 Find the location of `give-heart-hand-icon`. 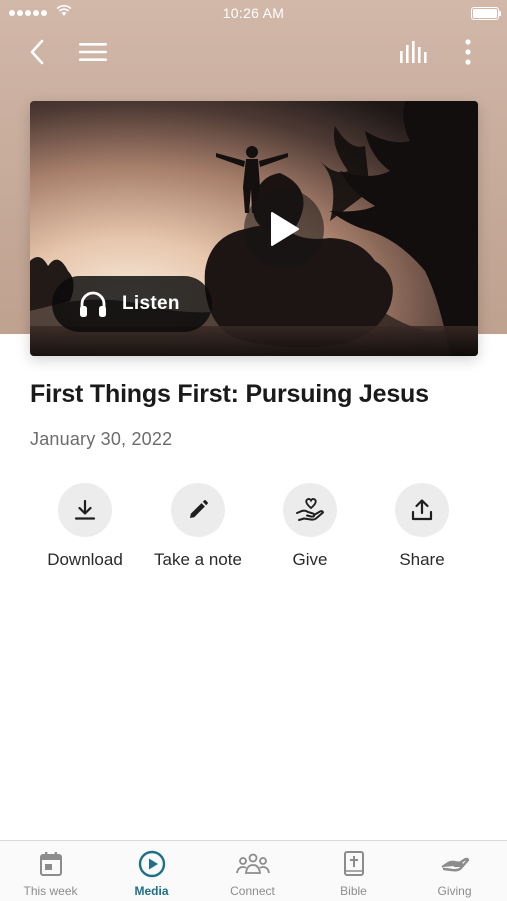

give-heart-hand-icon is located at coordinates (310, 509).